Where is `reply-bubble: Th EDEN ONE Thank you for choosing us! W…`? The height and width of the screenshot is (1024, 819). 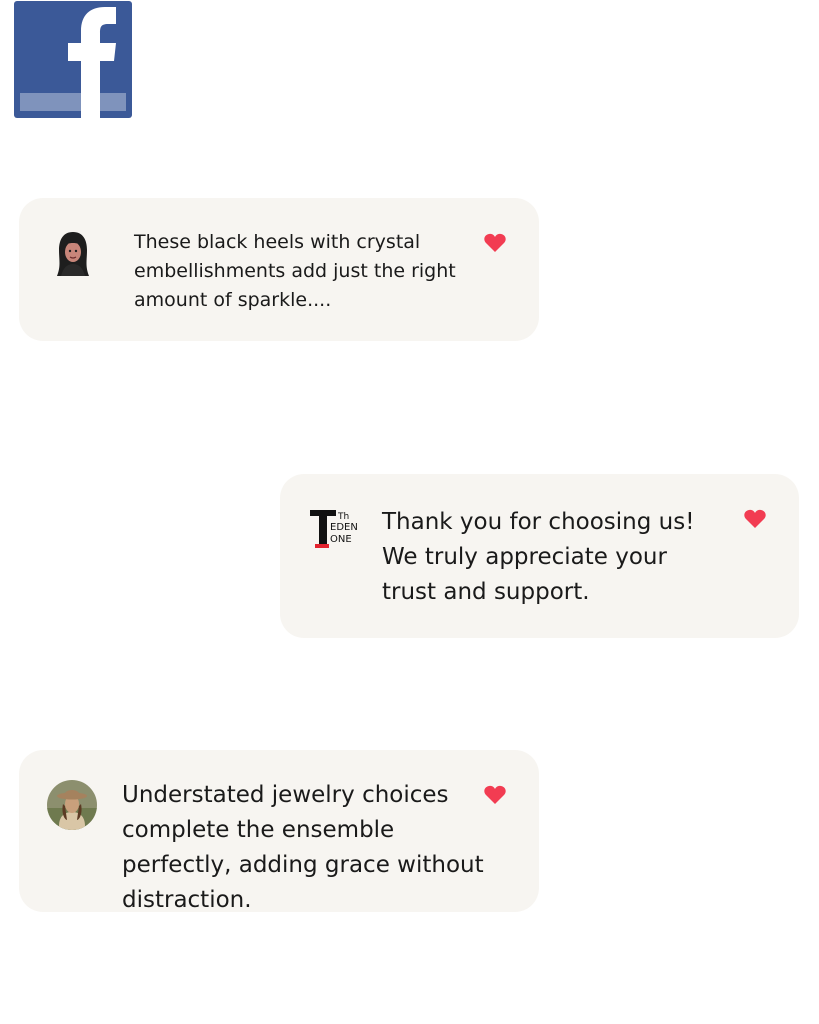
reply-bubble: Th EDEN ONE Thank you for choosing us! W… is located at coordinates (539, 556).